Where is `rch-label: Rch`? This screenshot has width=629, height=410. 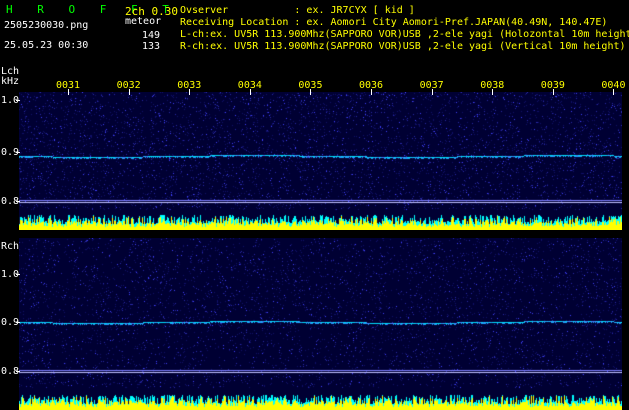
rch-label: Rch is located at coordinates (10, 246).